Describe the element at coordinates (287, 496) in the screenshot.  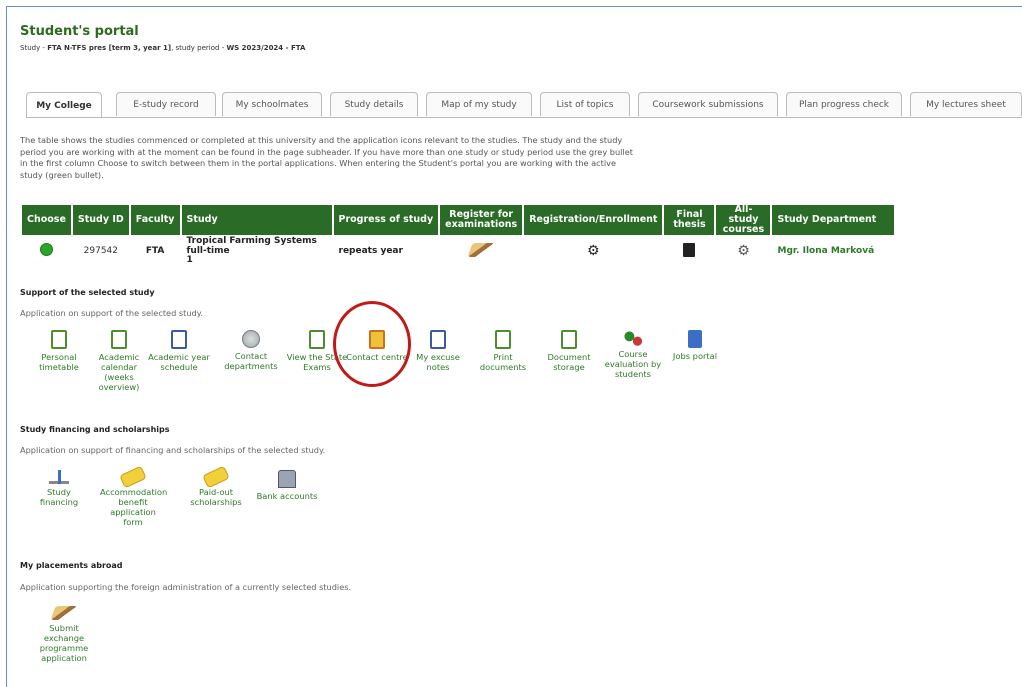
I see `app-label: Bank accounts` at that location.